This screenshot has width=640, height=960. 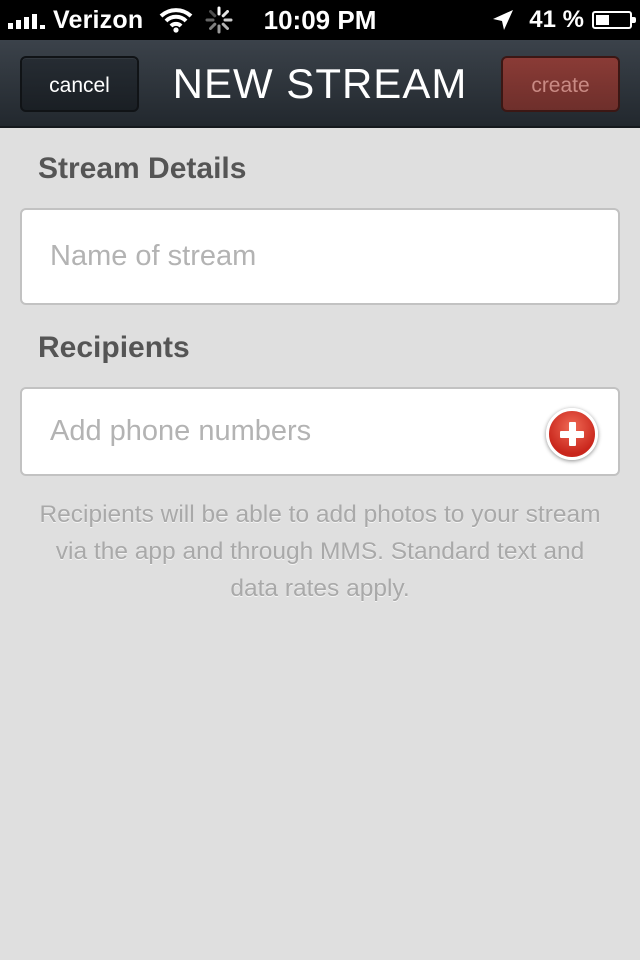 What do you see at coordinates (320, 84) in the screenshot?
I see `navigation-bar: NEW STREAM cancel create` at bounding box center [320, 84].